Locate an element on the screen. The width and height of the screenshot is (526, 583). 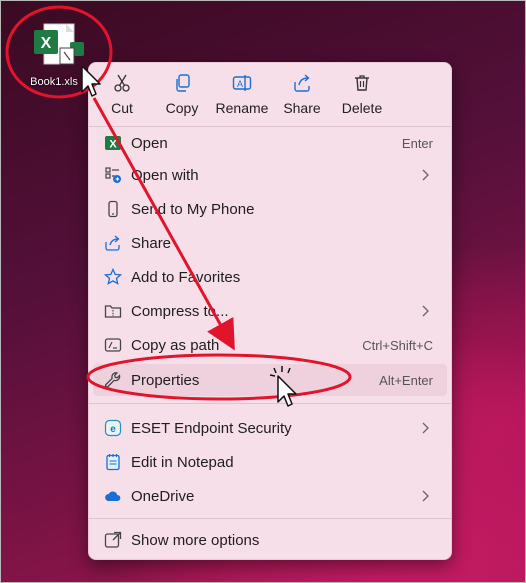
menu-item-send-to-phone: Send to My Phone is located at coordinates (270, 209).